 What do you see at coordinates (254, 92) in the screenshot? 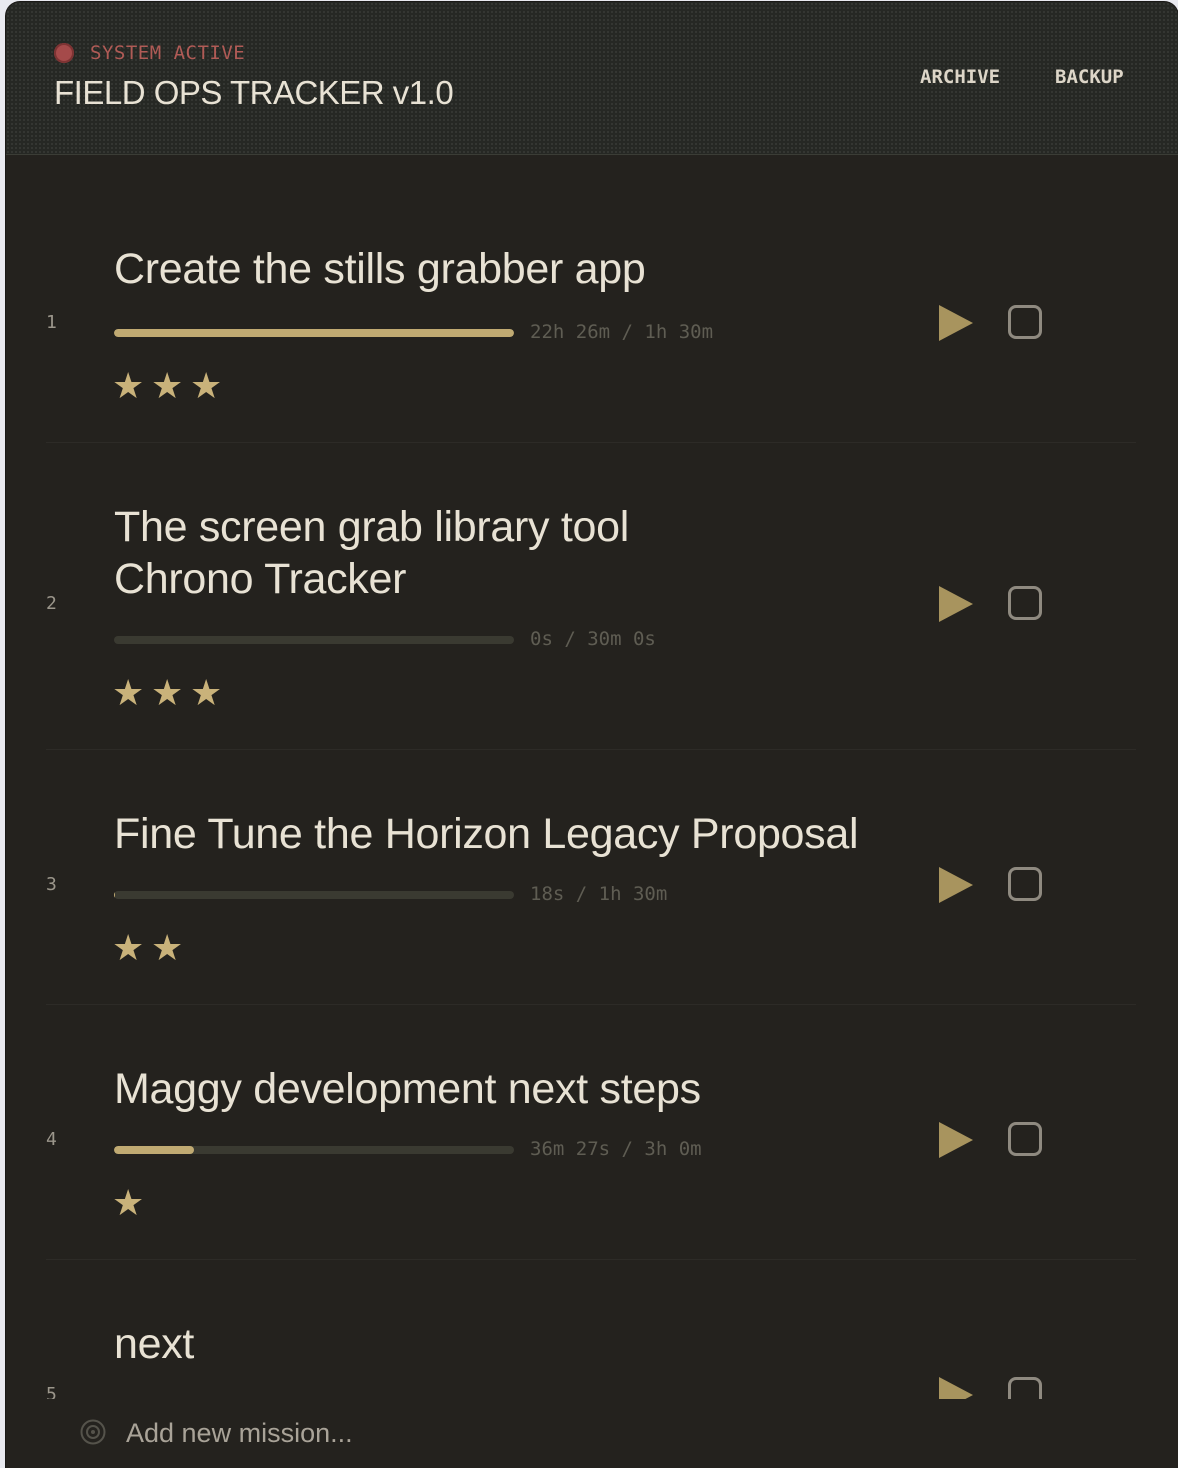
I see `app-title: FIELD OPS TRACKER v1.0` at bounding box center [254, 92].